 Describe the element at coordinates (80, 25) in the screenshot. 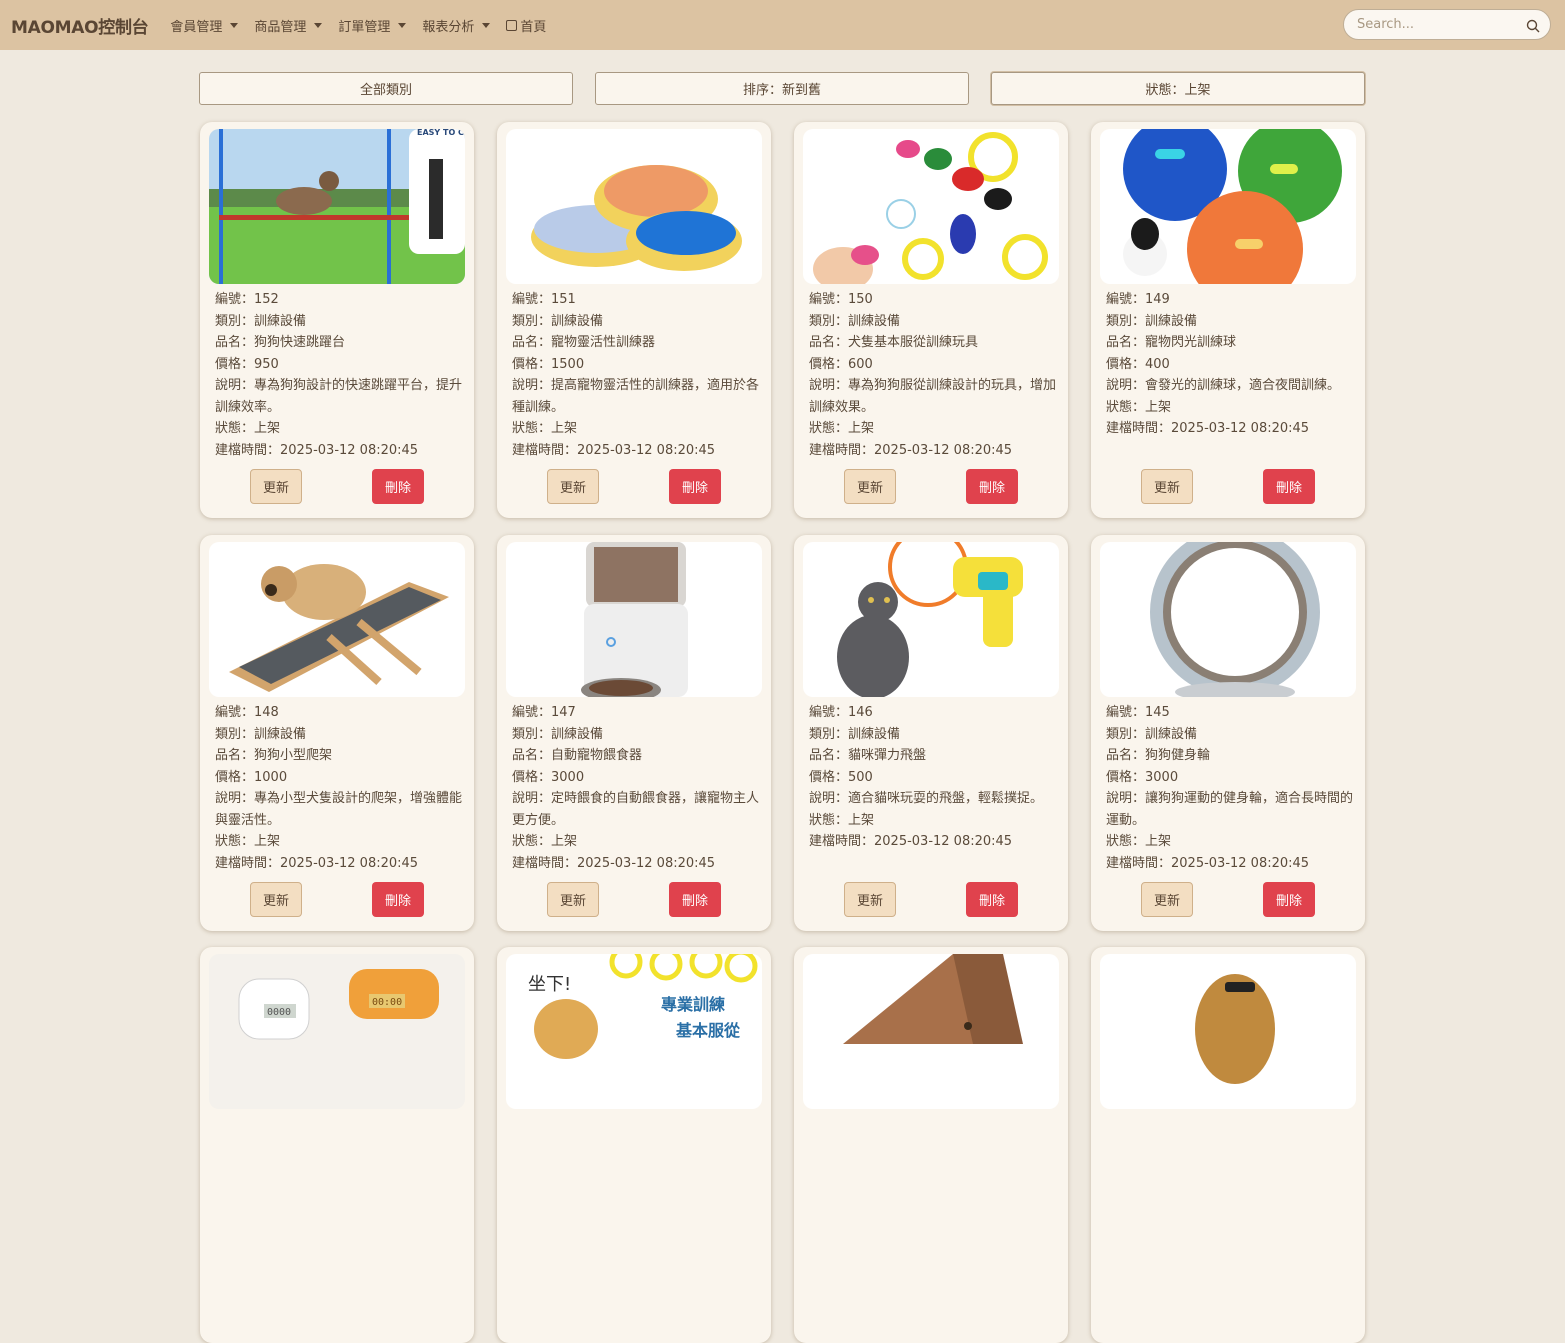

I see `brand-logo: MAOMAO控制台` at that location.